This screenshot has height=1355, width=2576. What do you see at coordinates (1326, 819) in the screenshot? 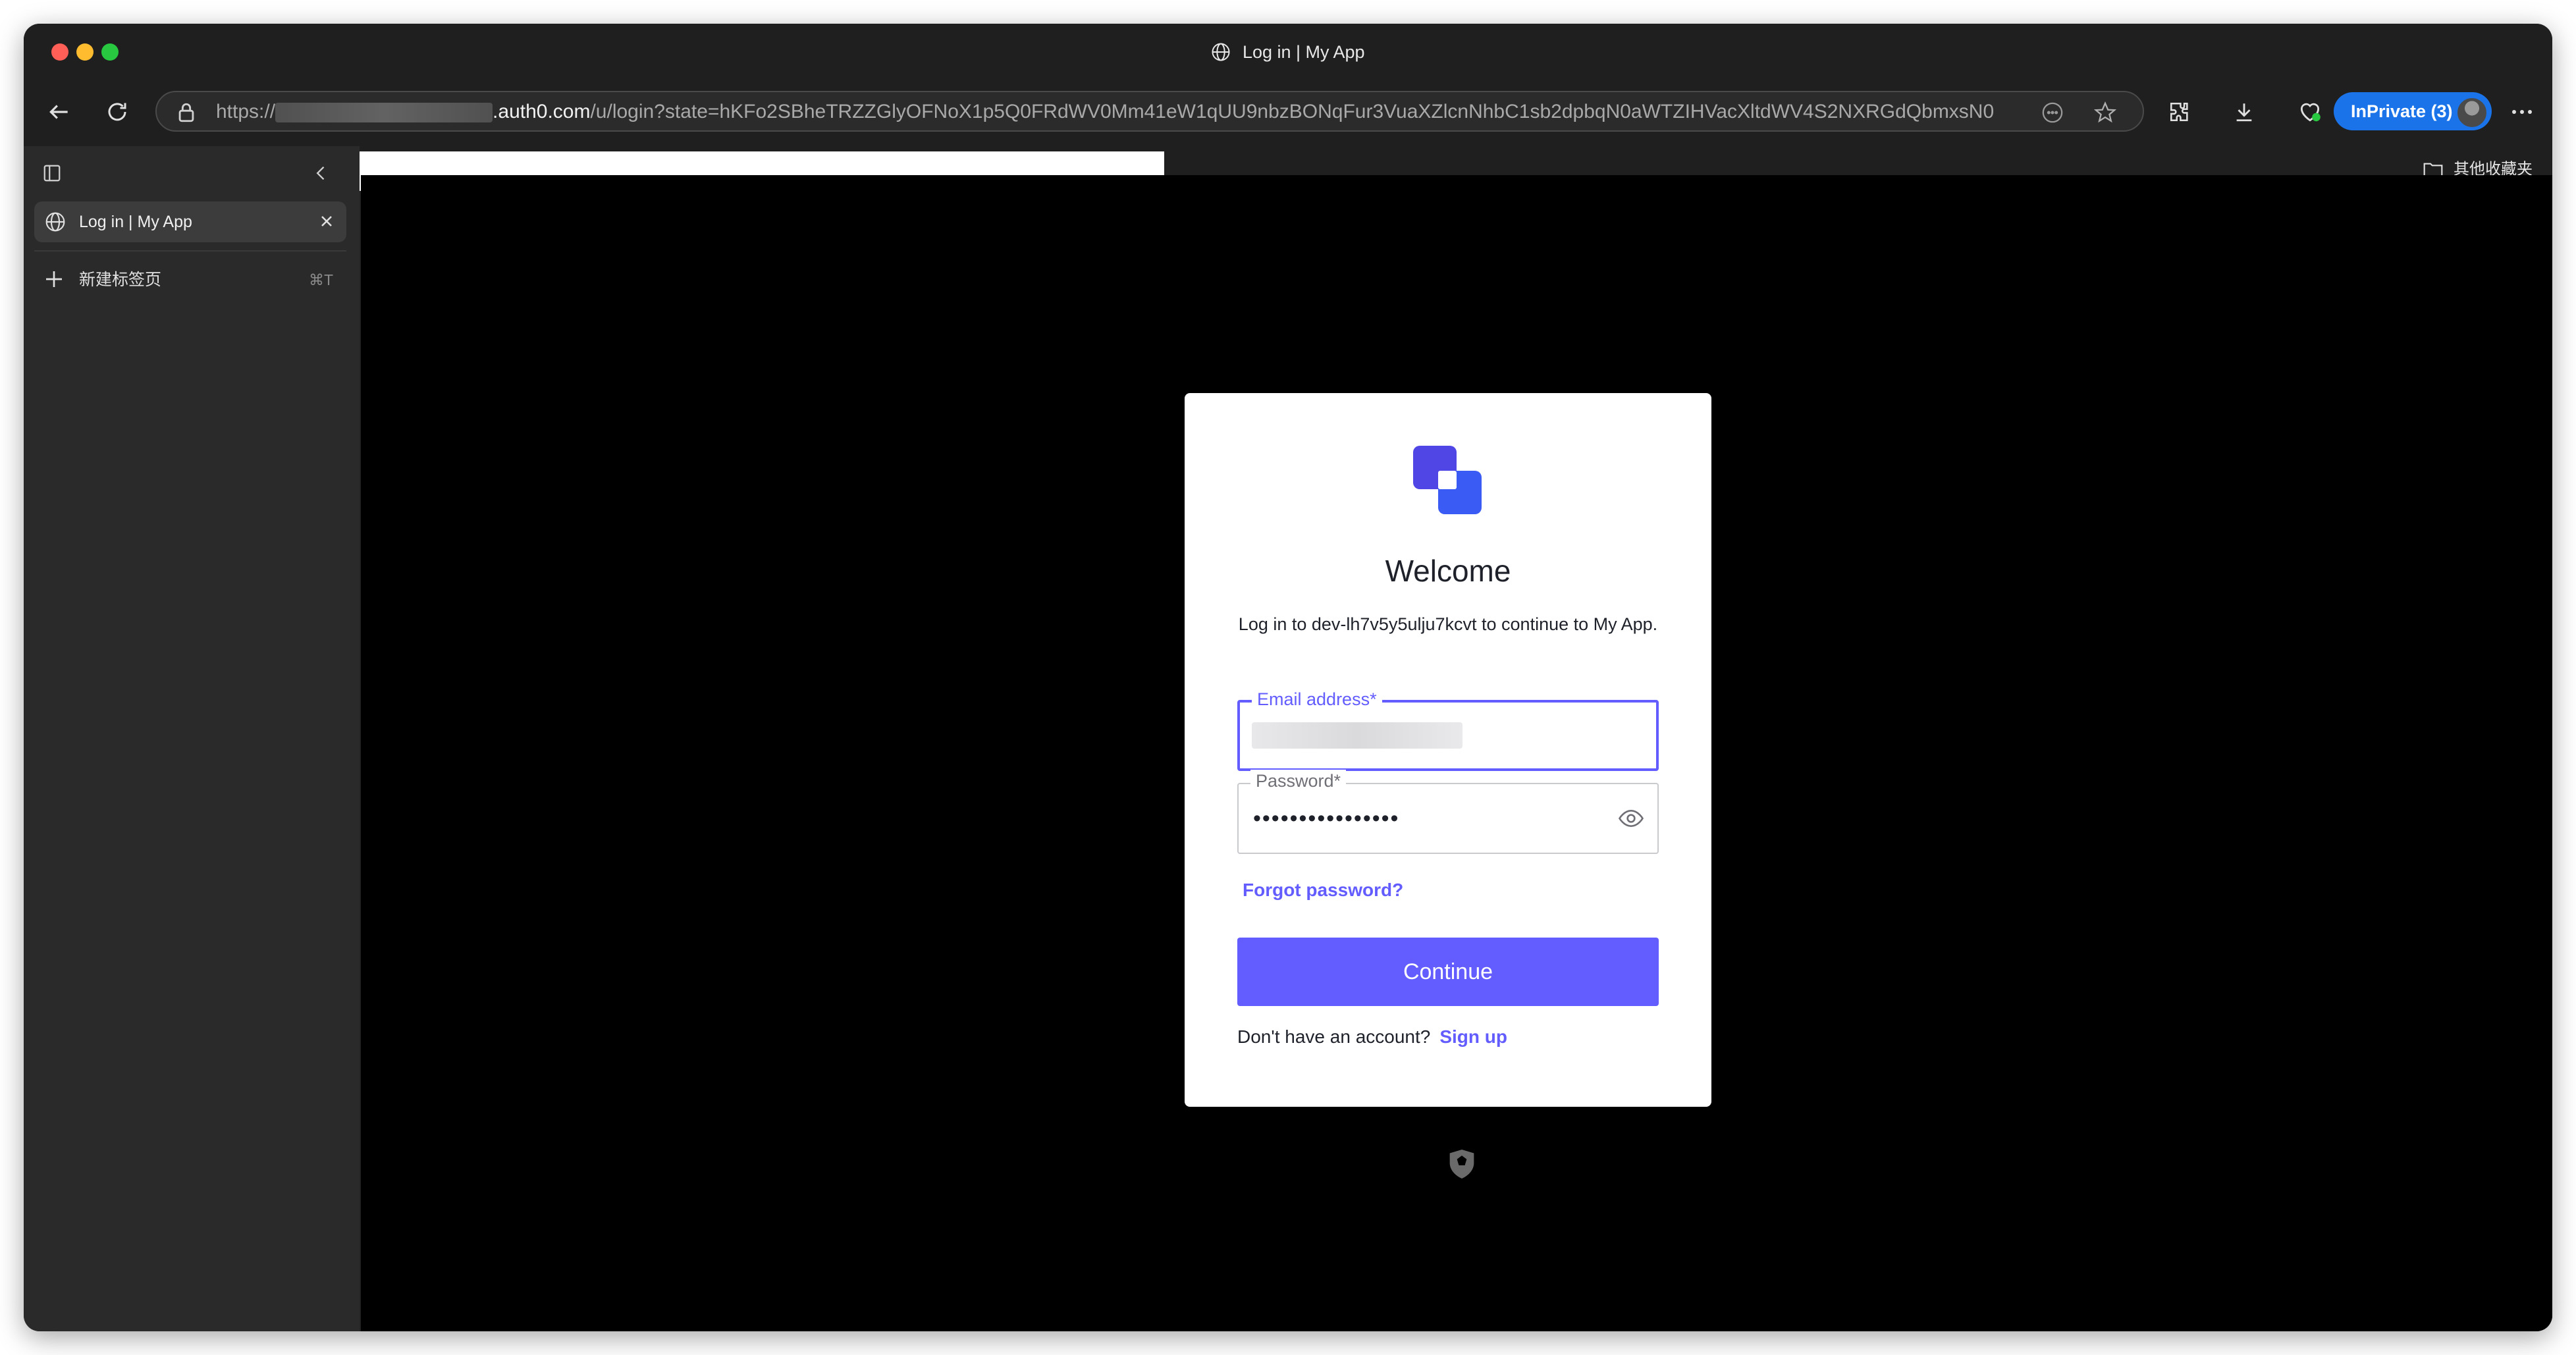
I see `password-value: ••••••••••••••••` at bounding box center [1326, 819].